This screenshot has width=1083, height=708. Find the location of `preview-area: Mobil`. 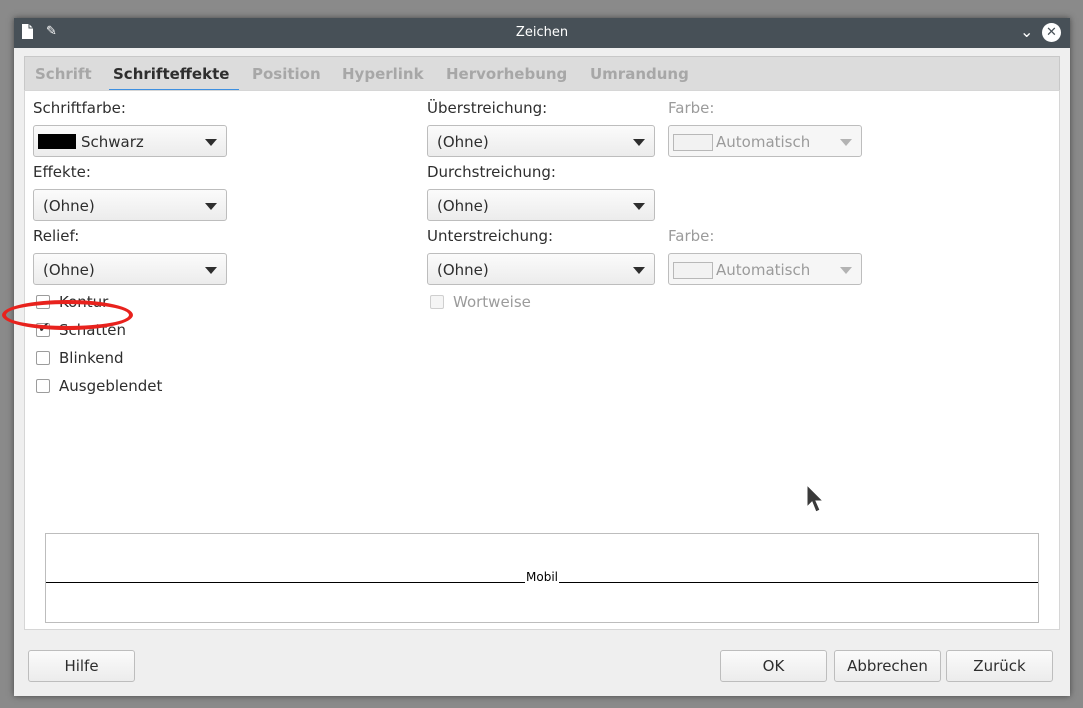

preview-area: Mobil is located at coordinates (542, 578).